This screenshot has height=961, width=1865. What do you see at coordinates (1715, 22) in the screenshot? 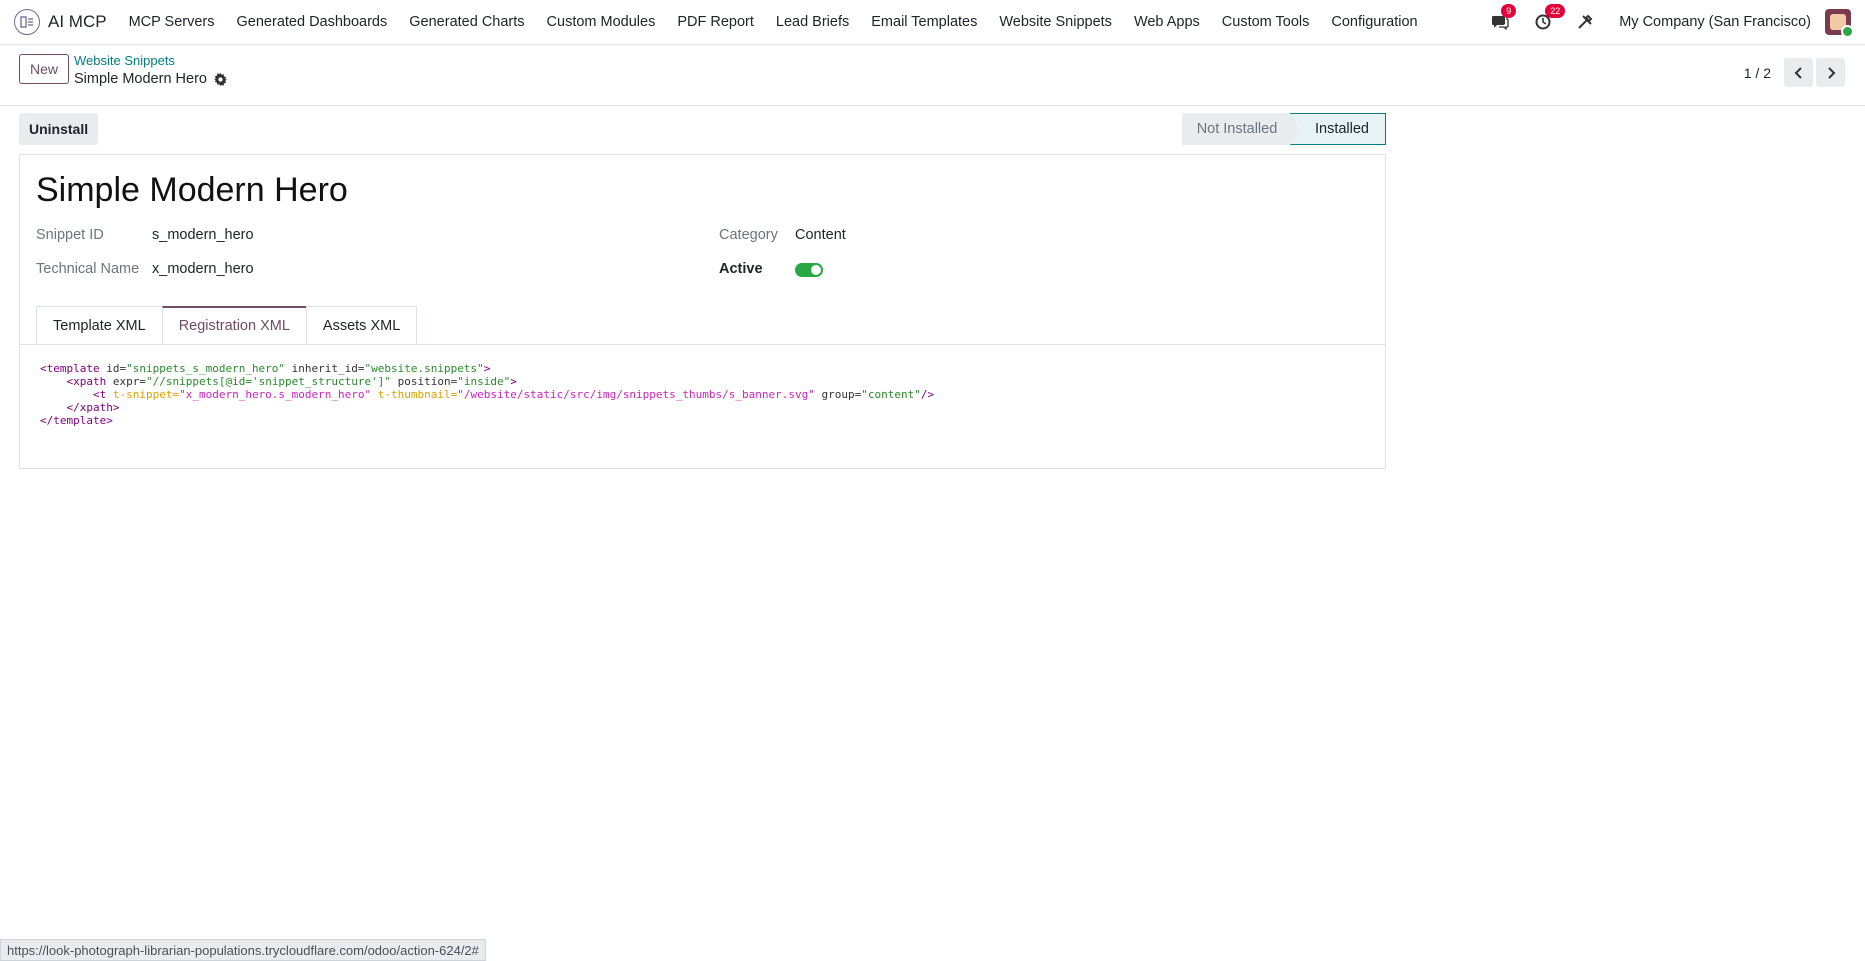
I see `company-switcher: My Company (San Francisco)` at bounding box center [1715, 22].